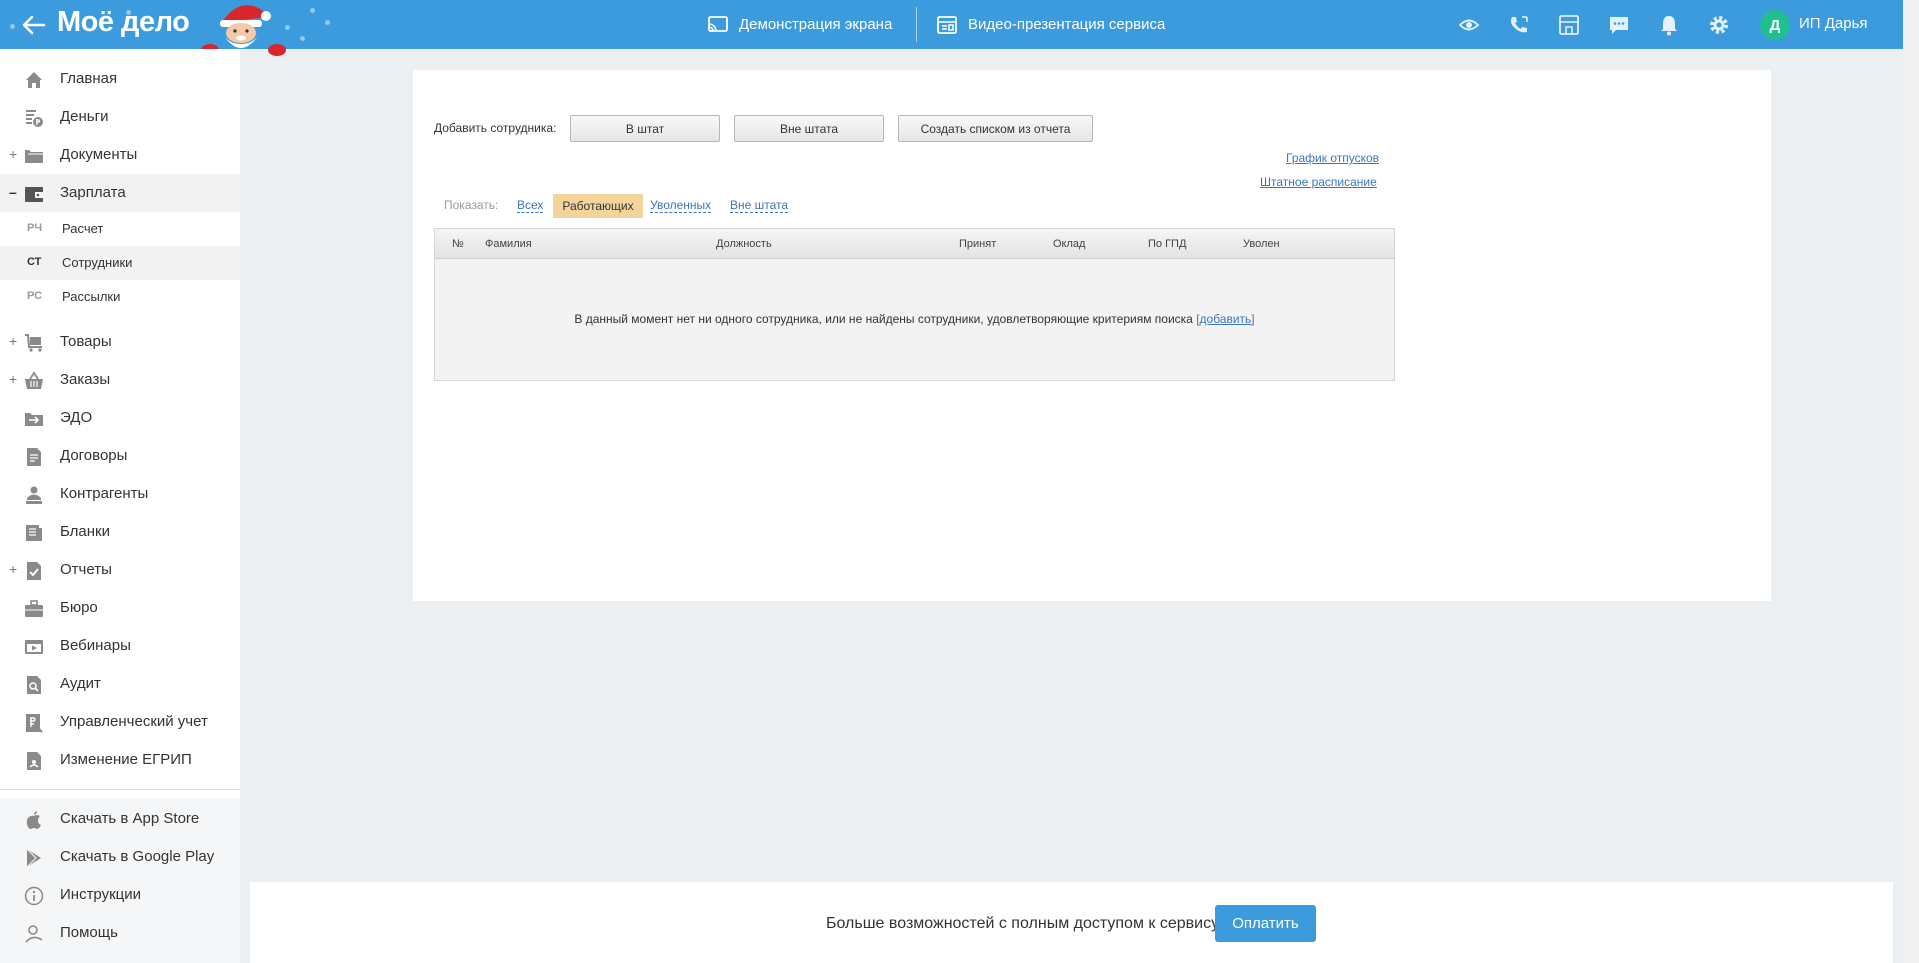 This screenshot has height=963, width=1919. Describe the element at coordinates (101, 894) in the screenshot. I see `sidebar-item-label: Инструкции` at that location.